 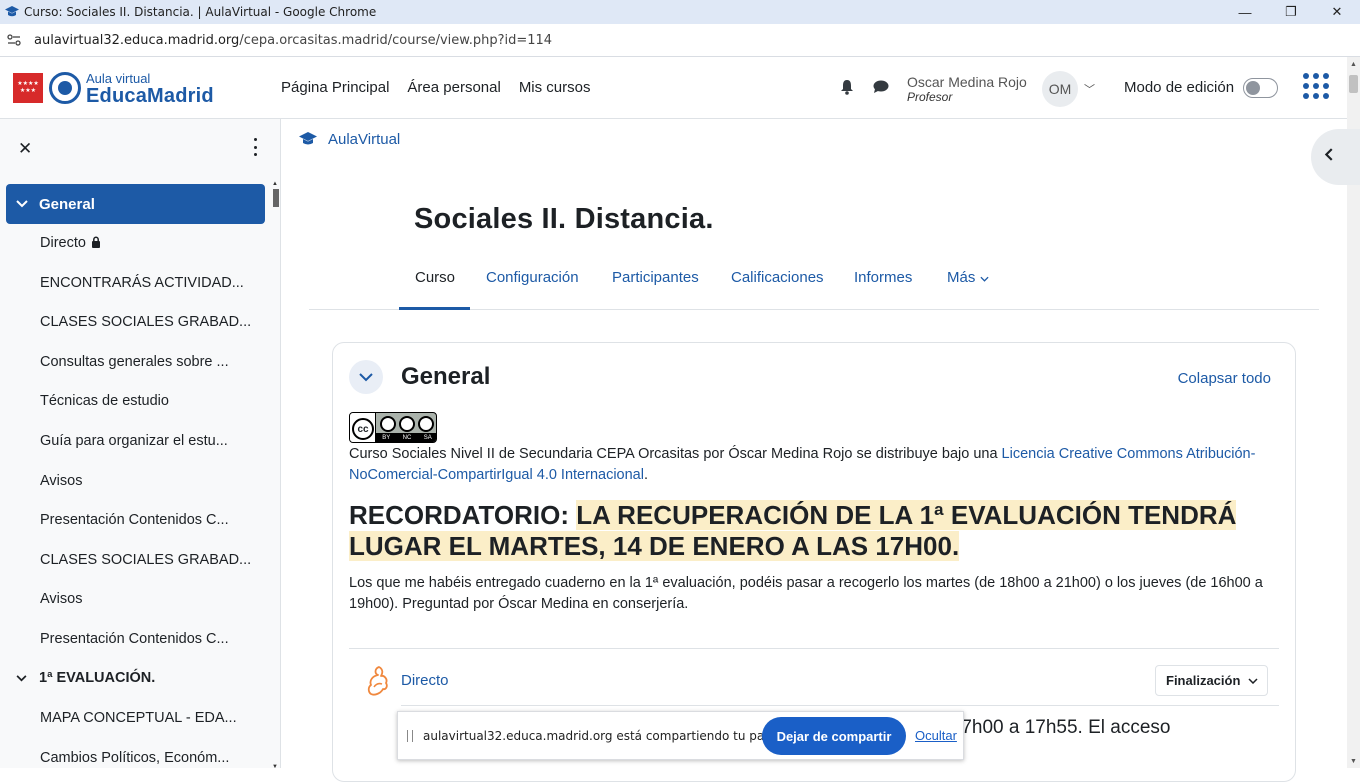 I want to click on messages-chat-icon, so click(x=881, y=87).